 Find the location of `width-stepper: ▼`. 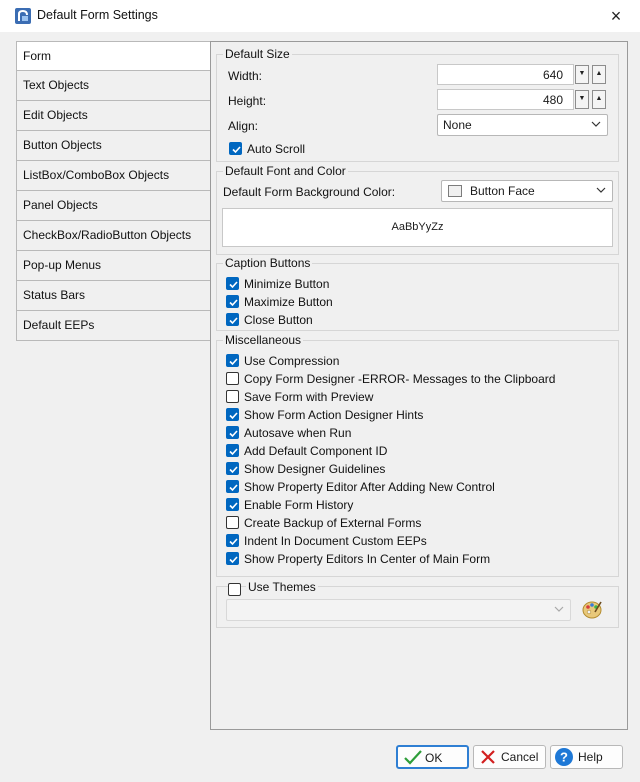

width-stepper: ▼ is located at coordinates (582, 74).